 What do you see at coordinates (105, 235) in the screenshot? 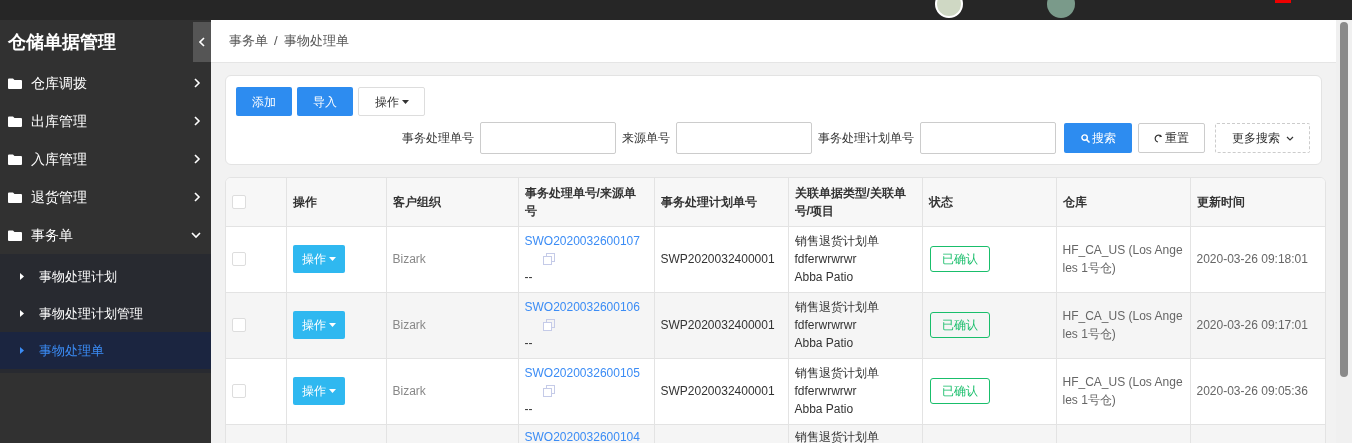
I see `sidebar-item: 事务单` at bounding box center [105, 235].